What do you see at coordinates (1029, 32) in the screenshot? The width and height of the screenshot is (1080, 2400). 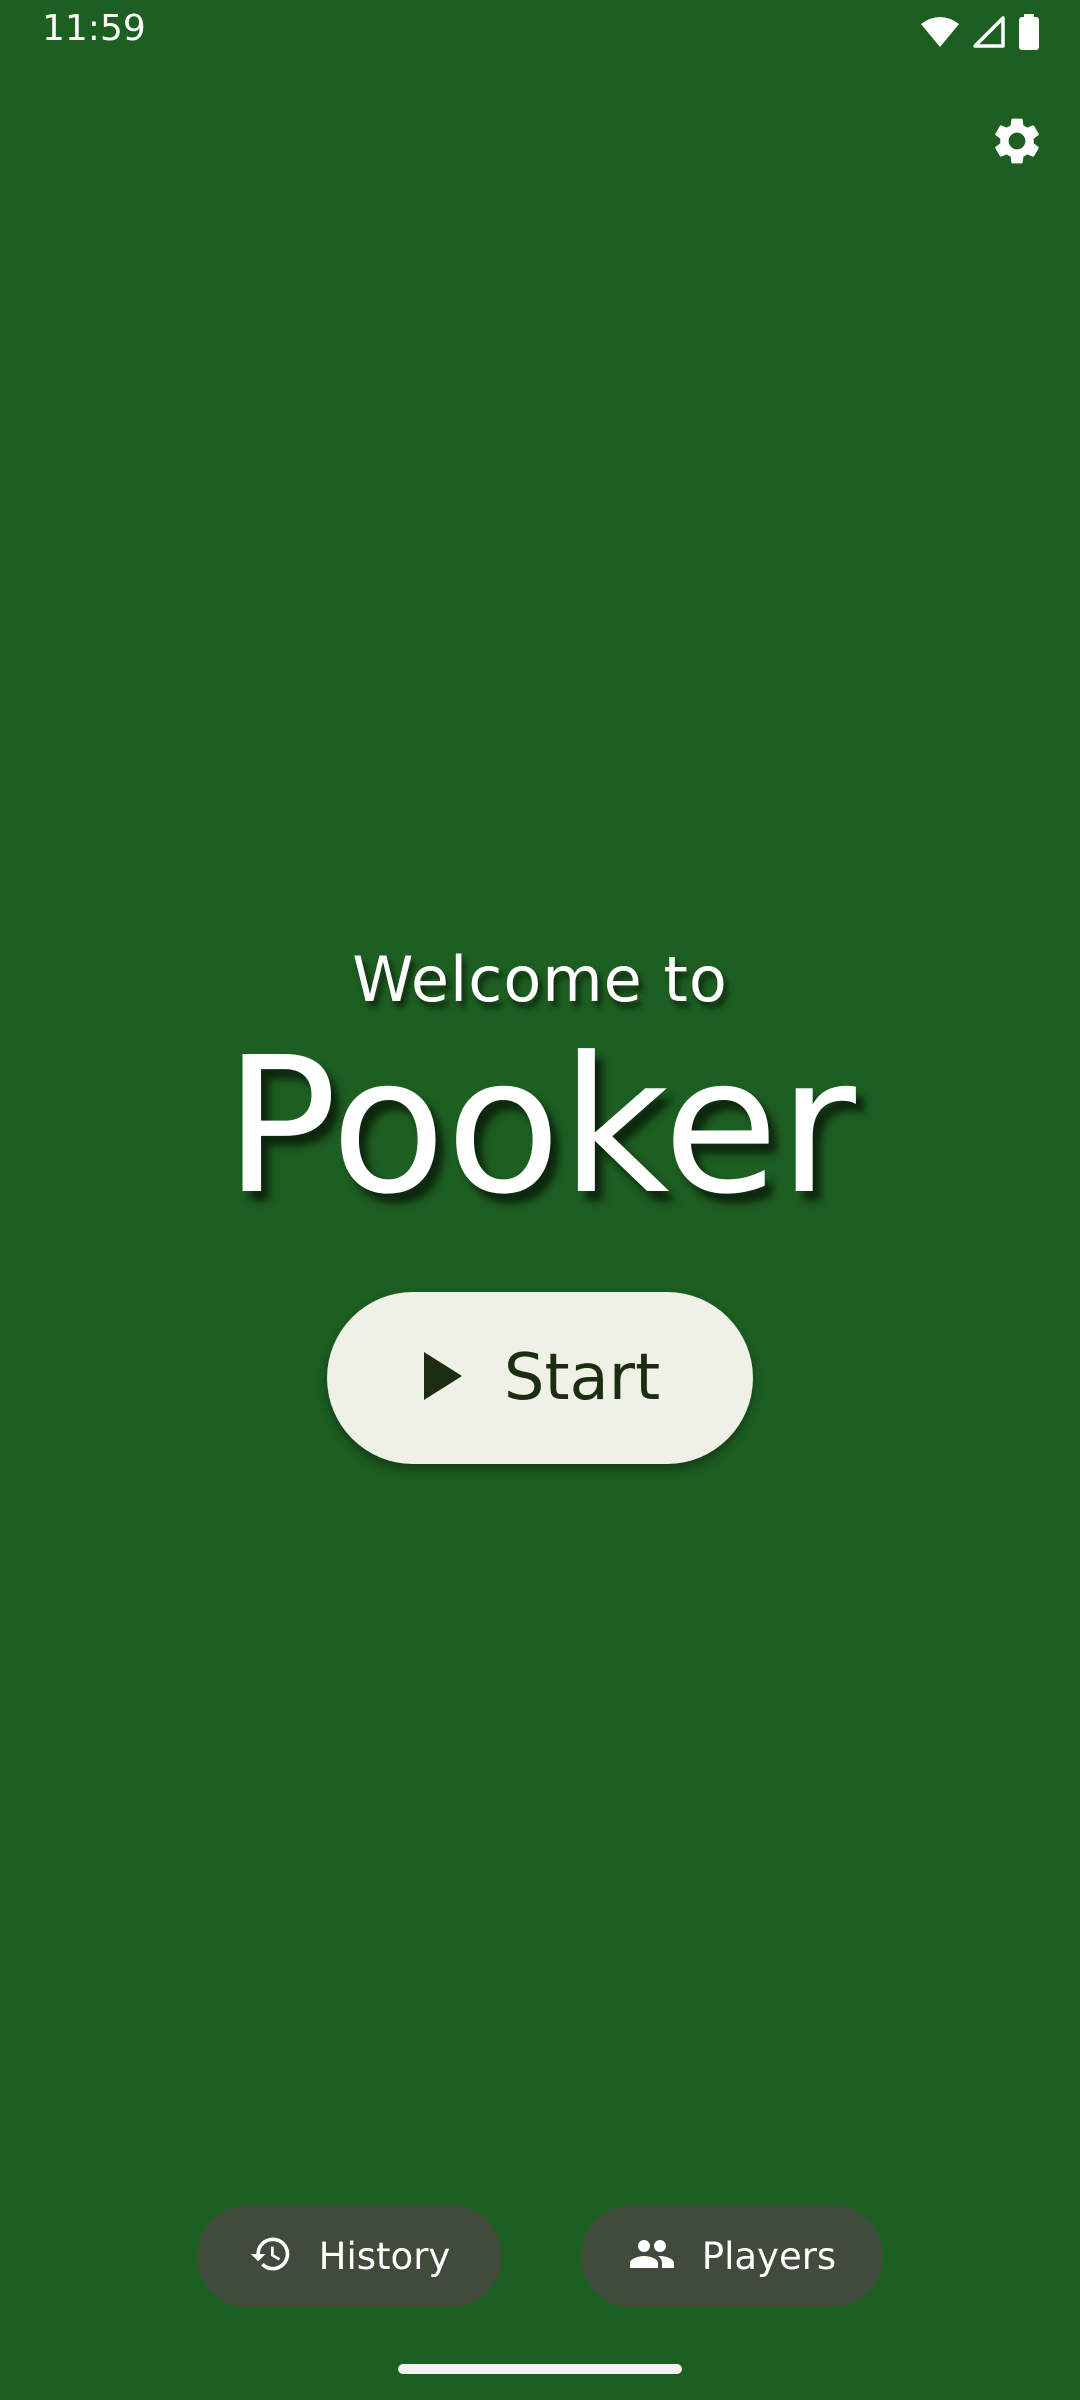 I see `battery-icon` at bounding box center [1029, 32].